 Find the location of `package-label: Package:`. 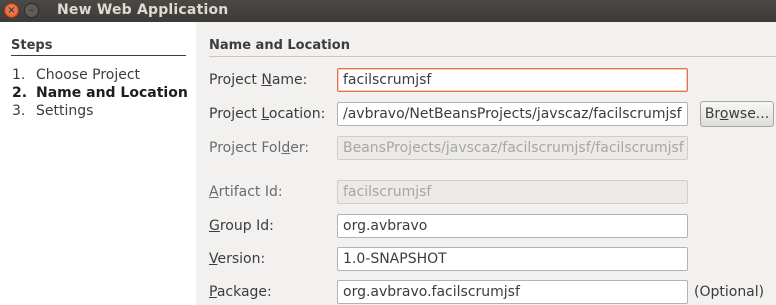

package-label: Package: is located at coordinates (240, 292).